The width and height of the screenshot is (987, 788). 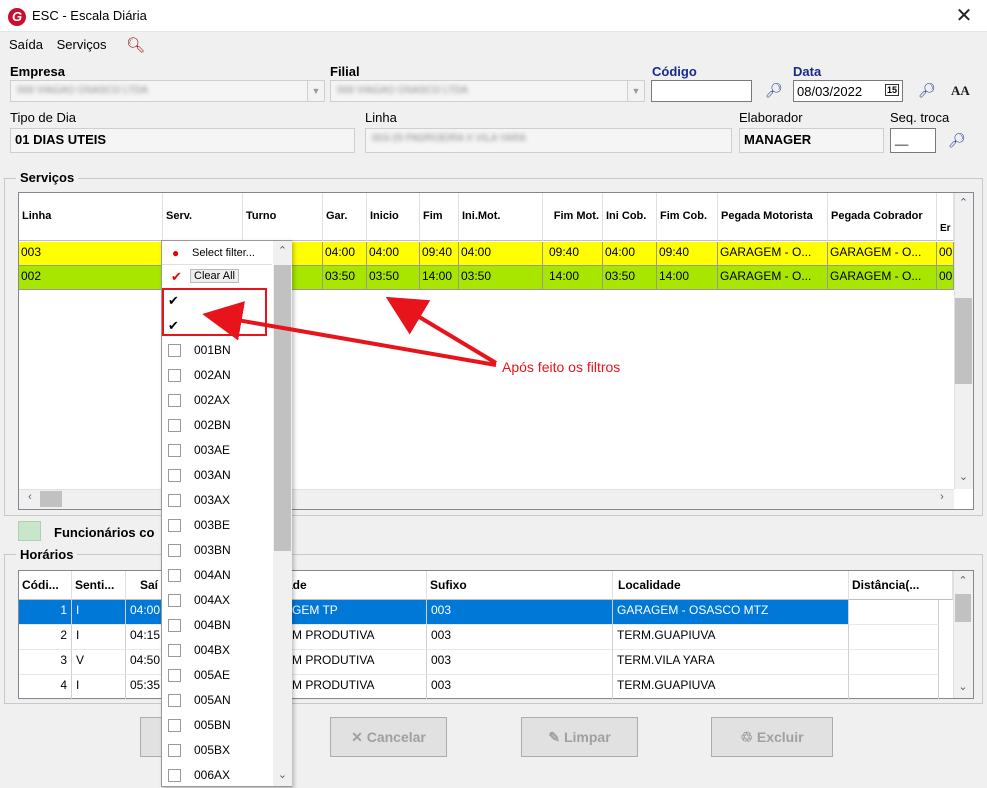 What do you see at coordinates (441, 330) in the screenshot?
I see `arrow-up` at bounding box center [441, 330].